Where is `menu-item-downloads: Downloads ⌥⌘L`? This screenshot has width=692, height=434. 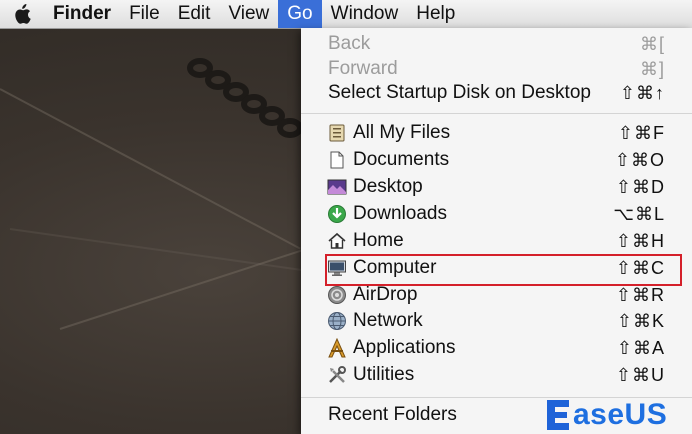 menu-item-downloads: Downloads ⌥⌘L is located at coordinates (496, 214).